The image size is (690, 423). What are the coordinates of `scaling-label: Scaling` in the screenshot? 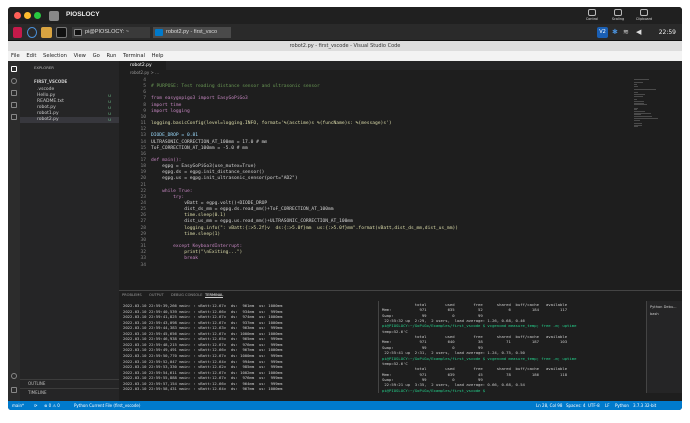 It's located at (618, 19).